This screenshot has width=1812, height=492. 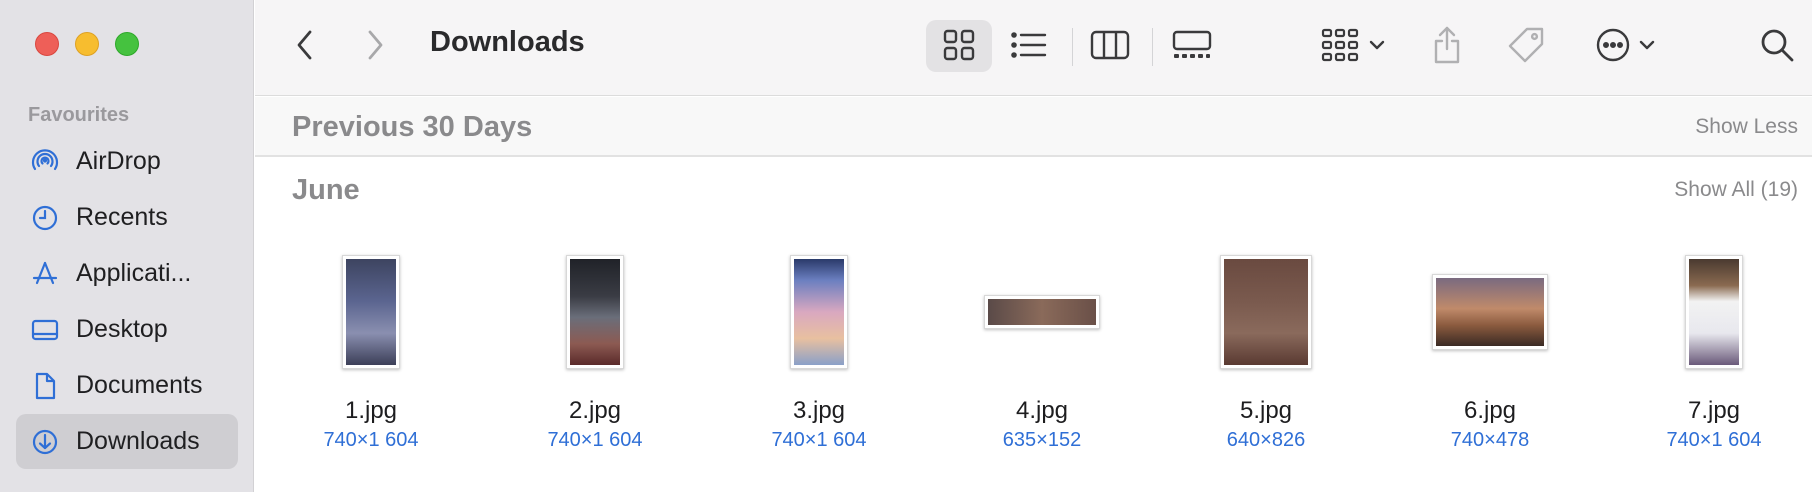 I want to click on column-view-icon, so click(x=1110, y=45).